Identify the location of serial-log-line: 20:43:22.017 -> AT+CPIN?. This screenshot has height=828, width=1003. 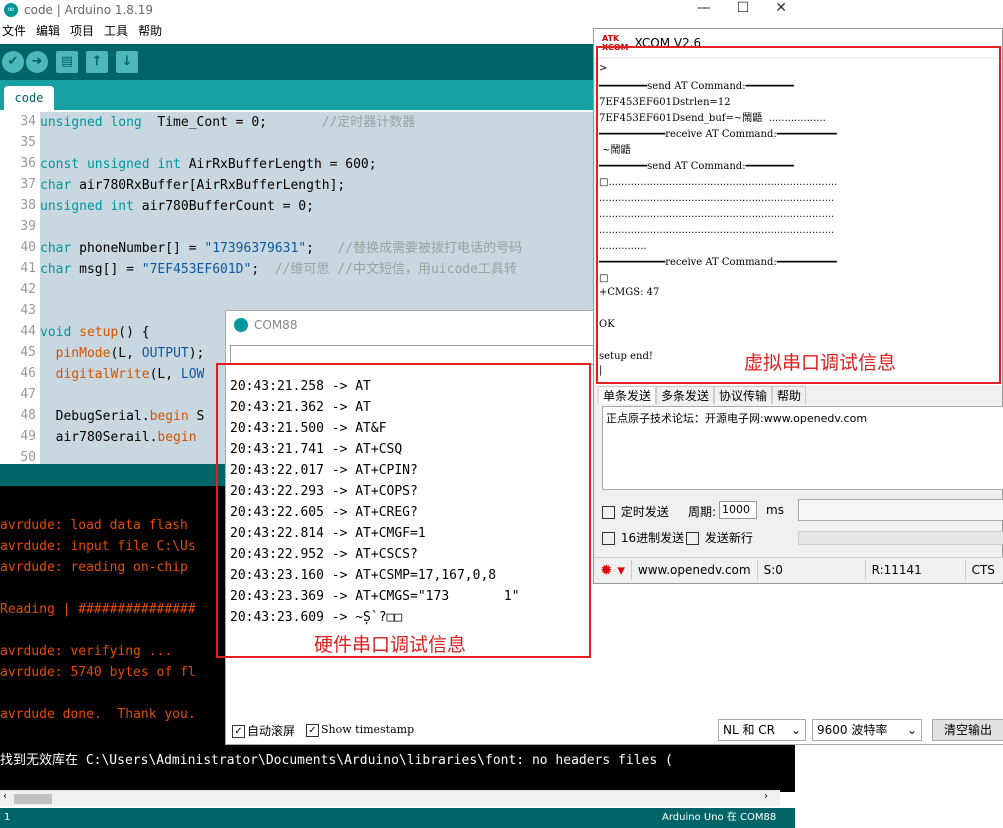
(324, 470).